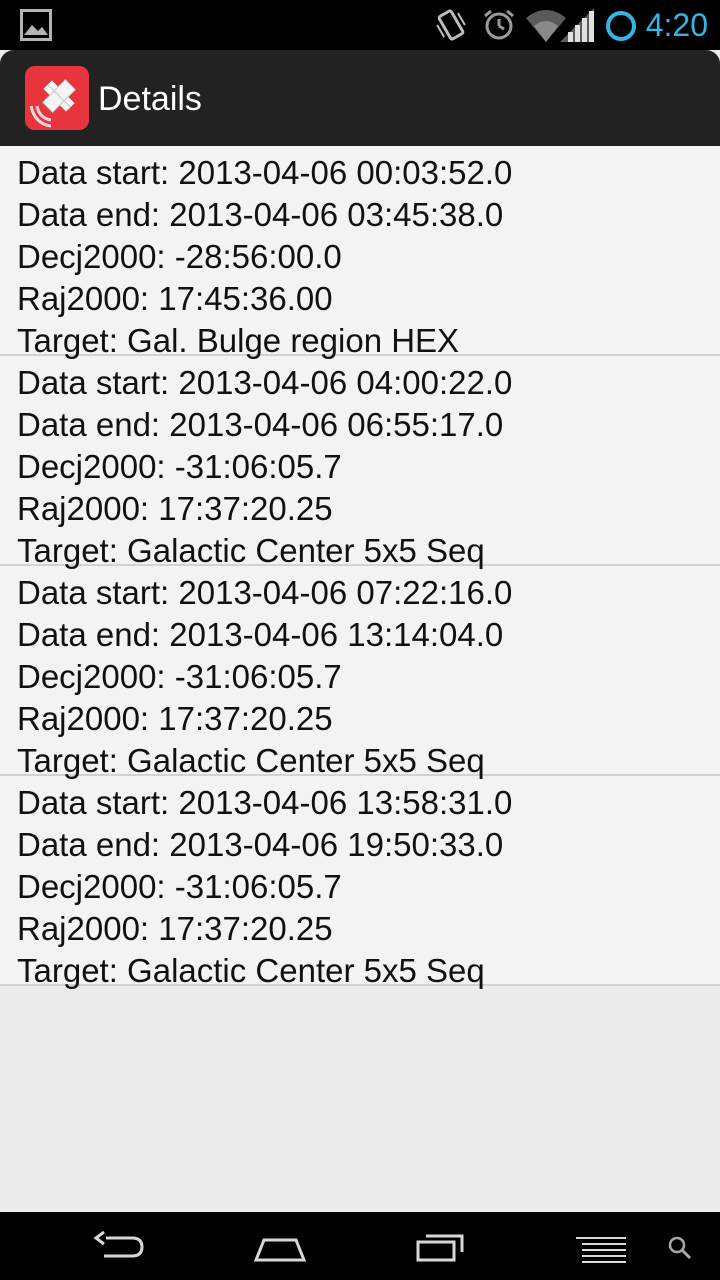 The image size is (720, 1280). What do you see at coordinates (175, 298) in the screenshot?
I see `raj2000: Raj2000: 17:45:36.00` at bounding box center [175, 298].